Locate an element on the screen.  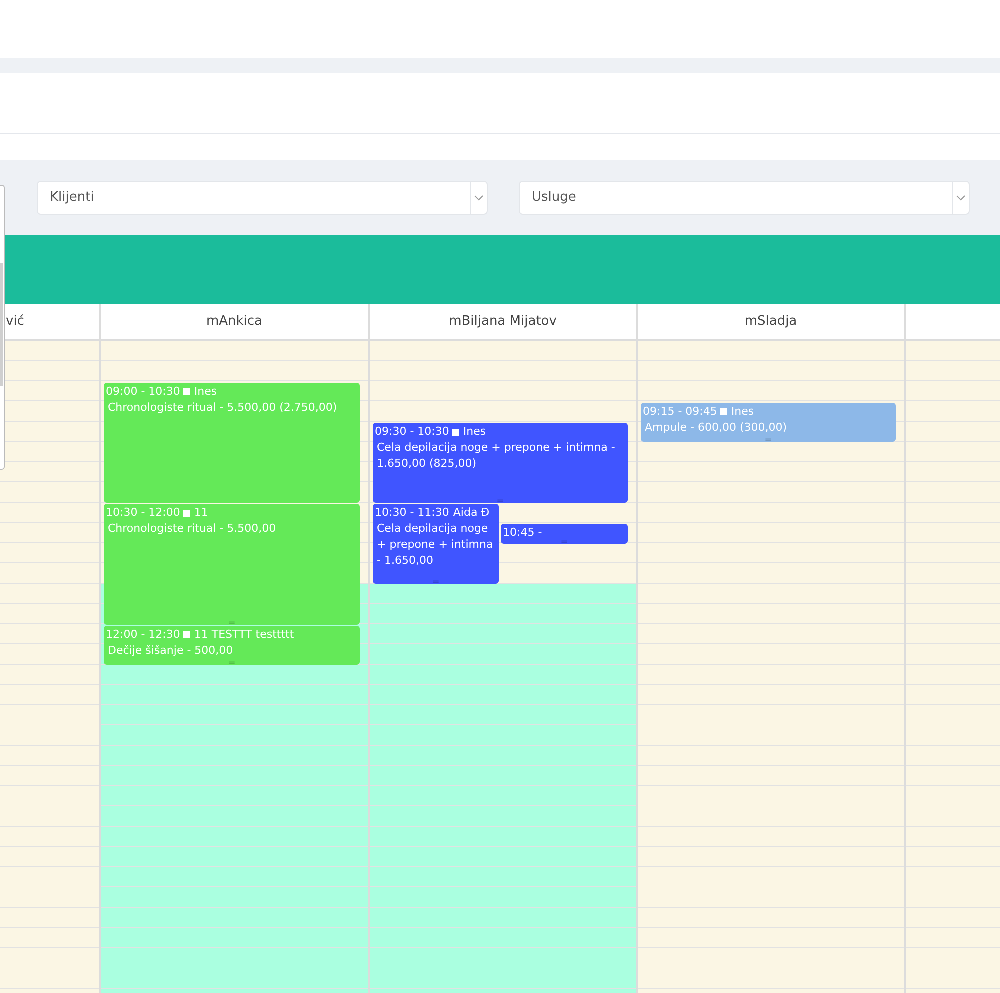
staff-name: vić is located at coordinates (14, 321).